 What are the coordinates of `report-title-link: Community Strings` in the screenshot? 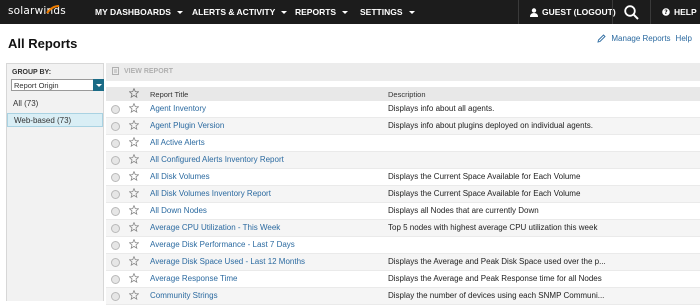 It's located at (184, 295).